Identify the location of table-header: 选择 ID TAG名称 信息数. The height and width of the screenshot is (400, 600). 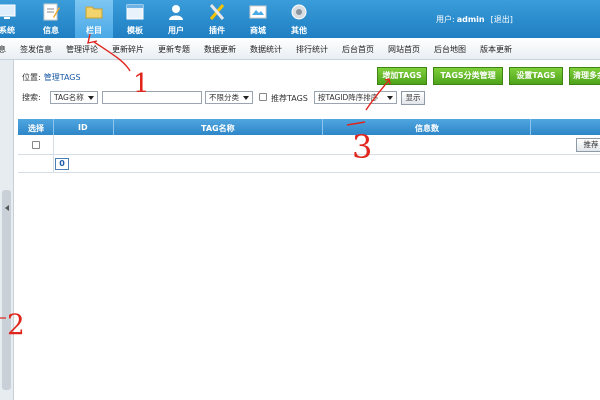
(309, 127).